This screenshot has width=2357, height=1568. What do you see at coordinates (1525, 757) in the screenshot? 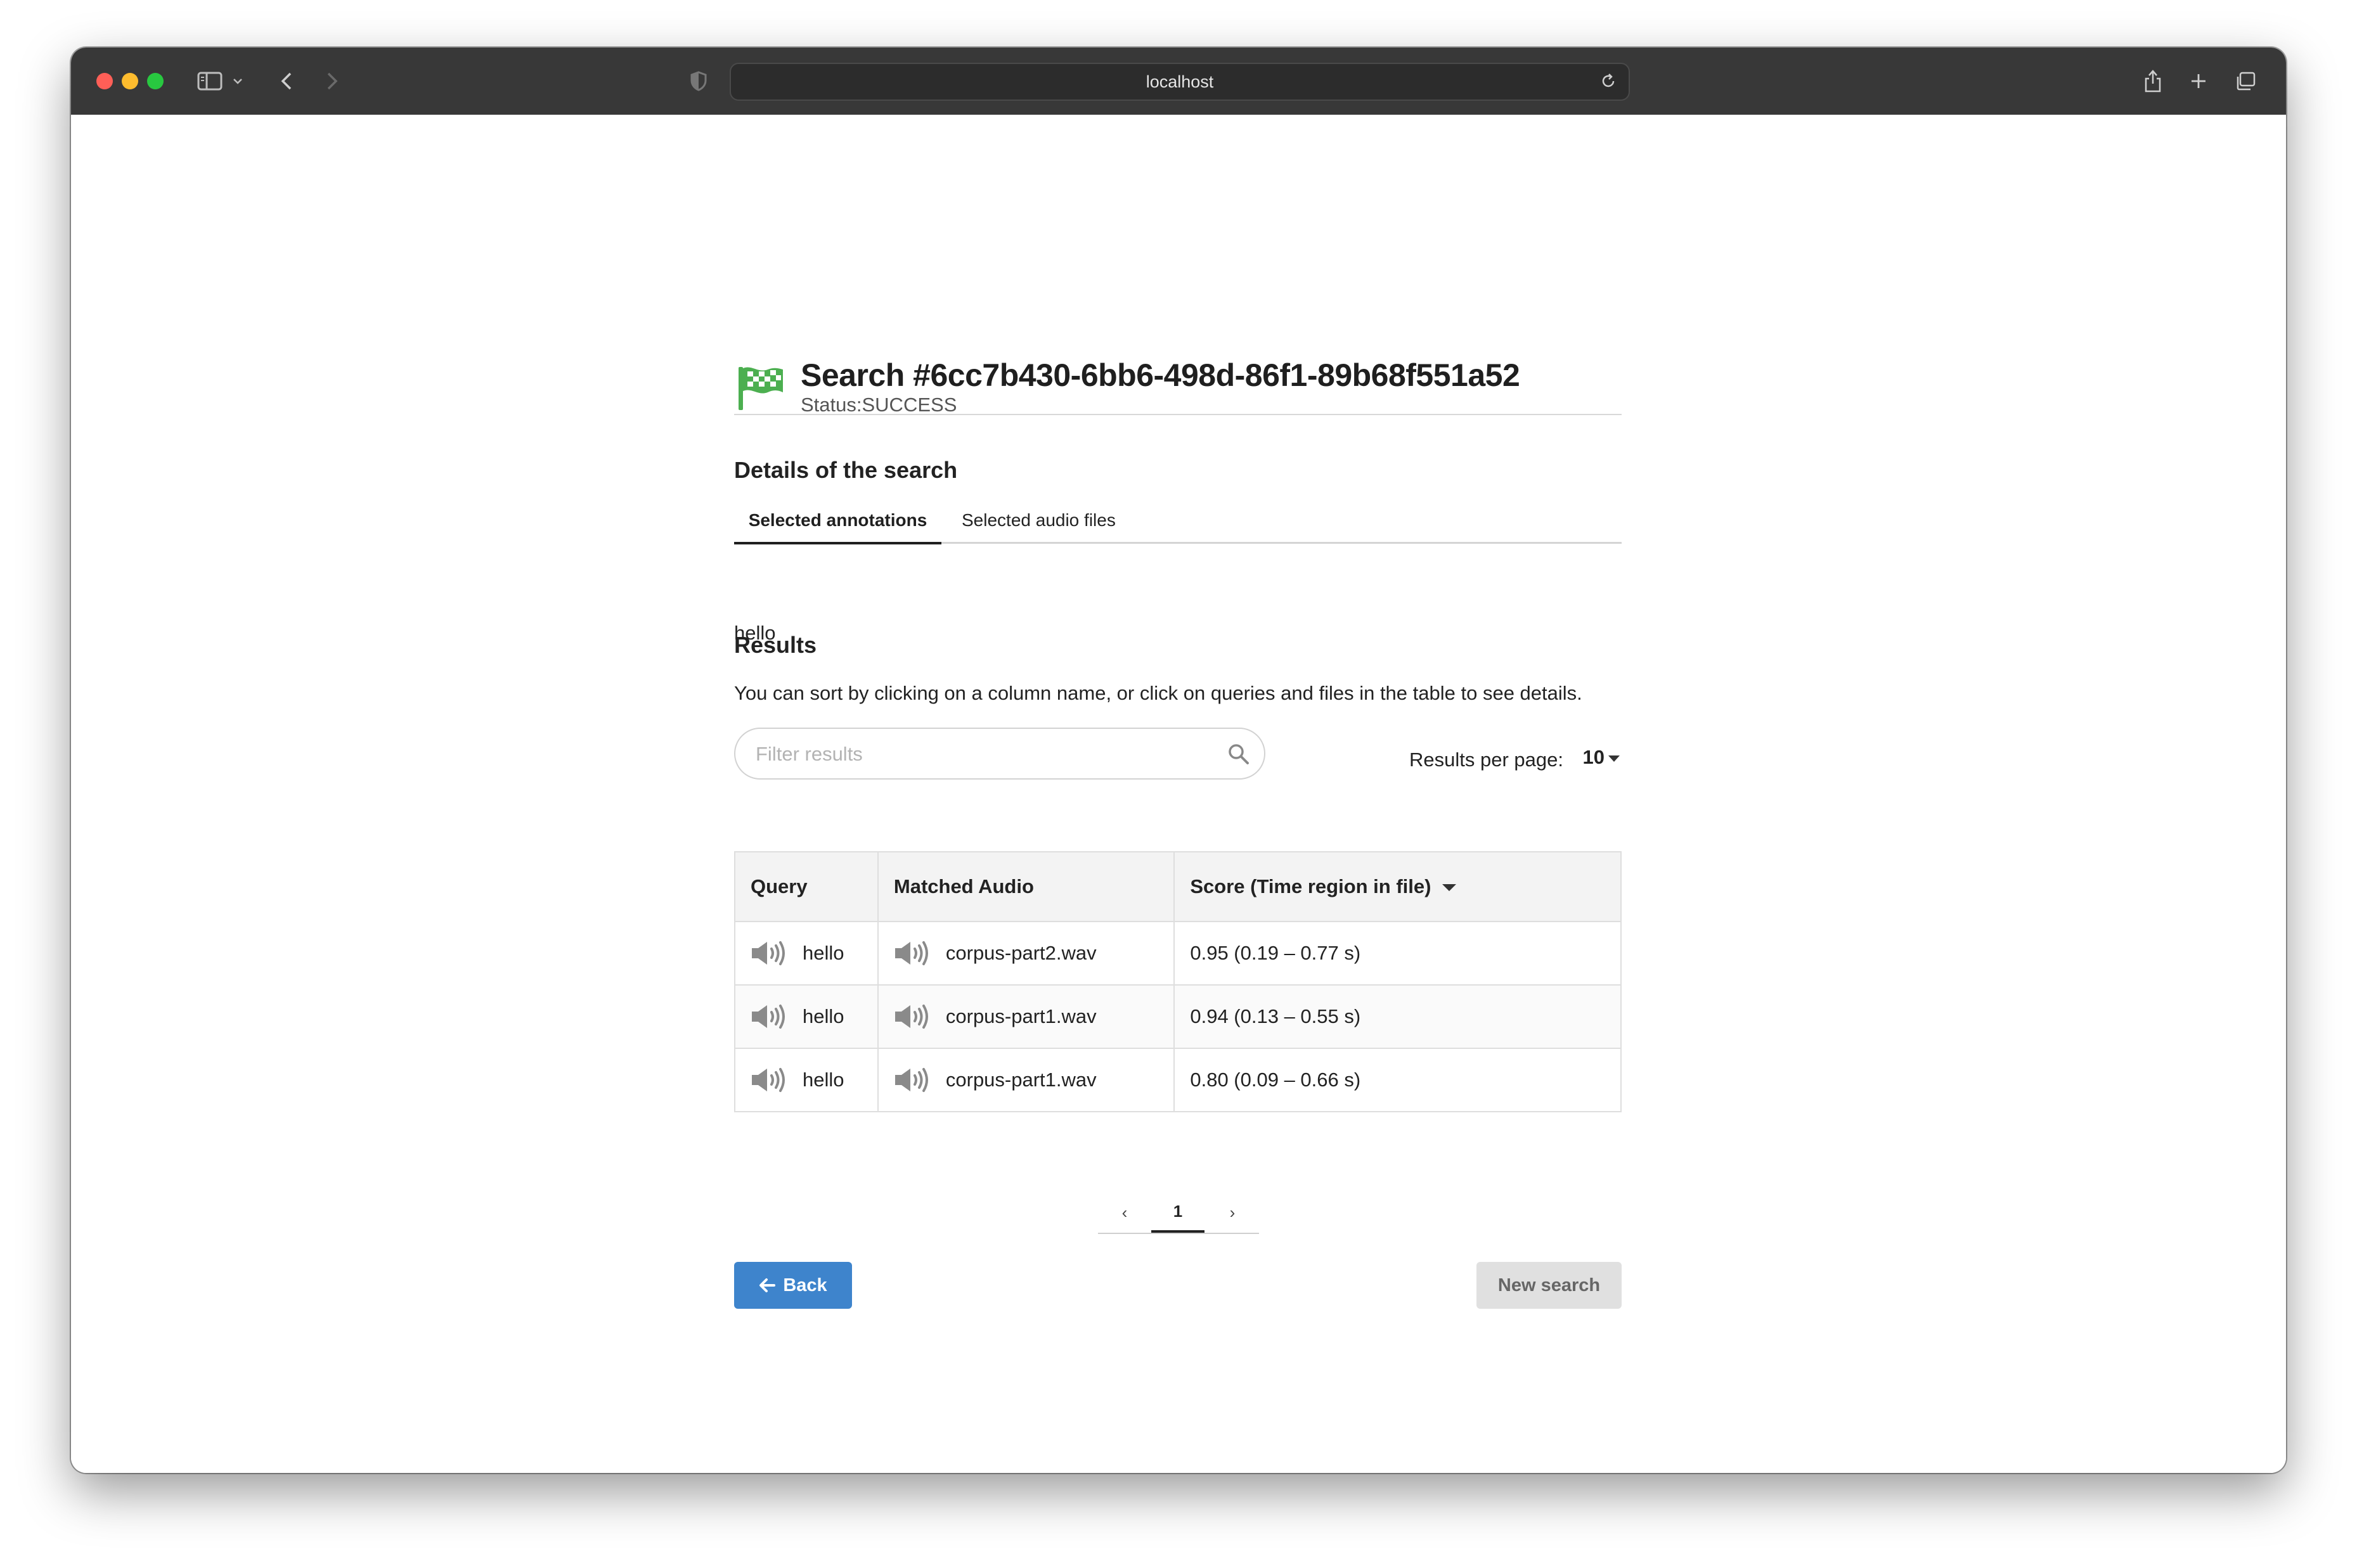
I see `results-per-page-select: 10` at bounding box center [1525, 757].